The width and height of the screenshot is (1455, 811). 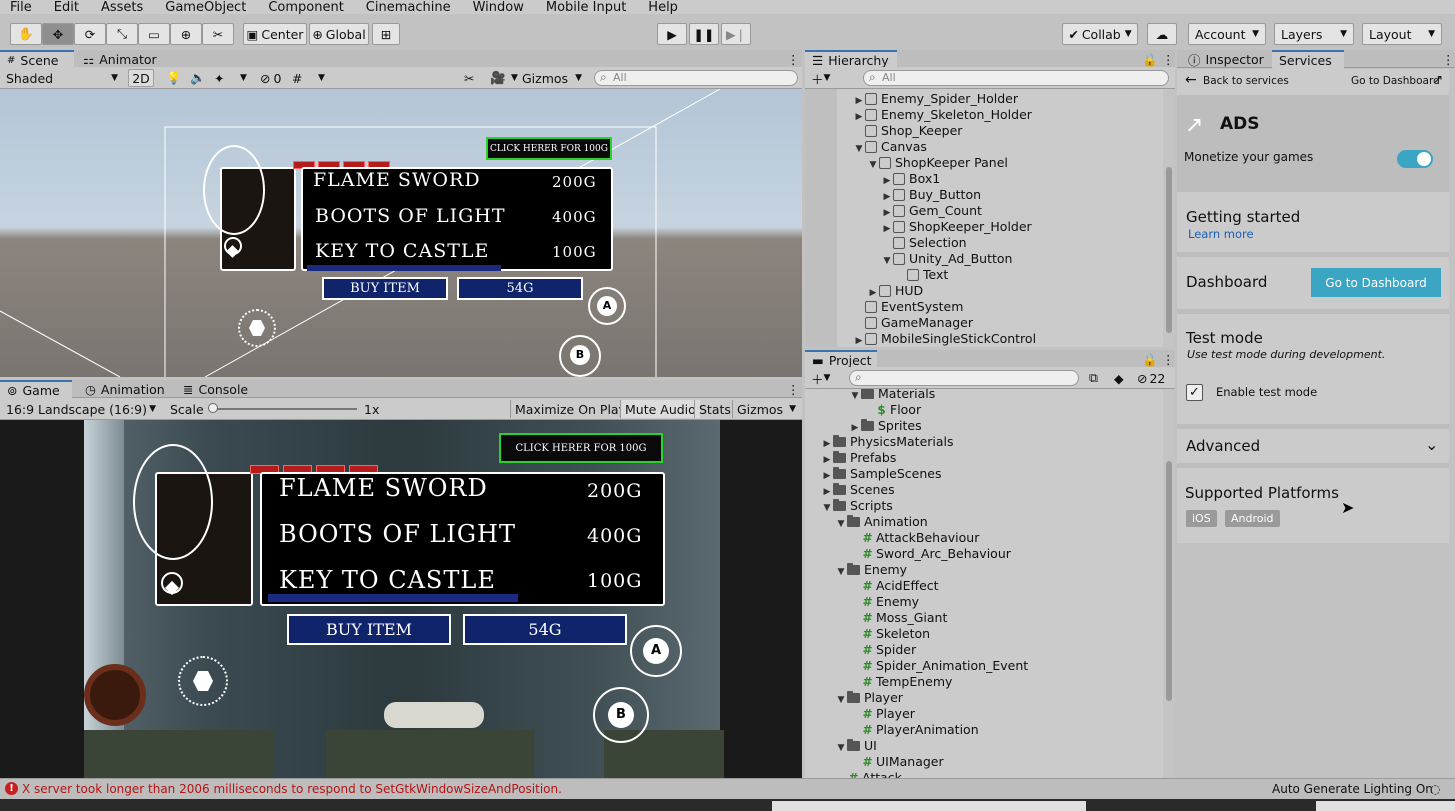 What do you see at coordinates (1227, 34) in the screenshot?
I see `account-dropdown: Account ▼` at bounding box center [1227, 34].